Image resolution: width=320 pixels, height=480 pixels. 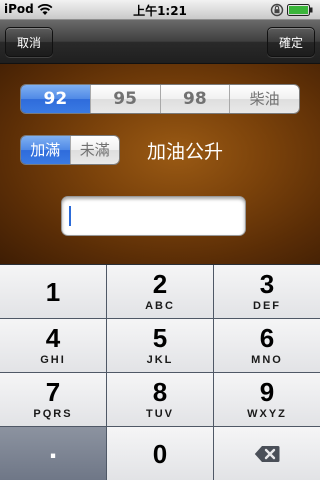 I want to click on key-9: 9 WXYZ, so click(x=267, y=399).